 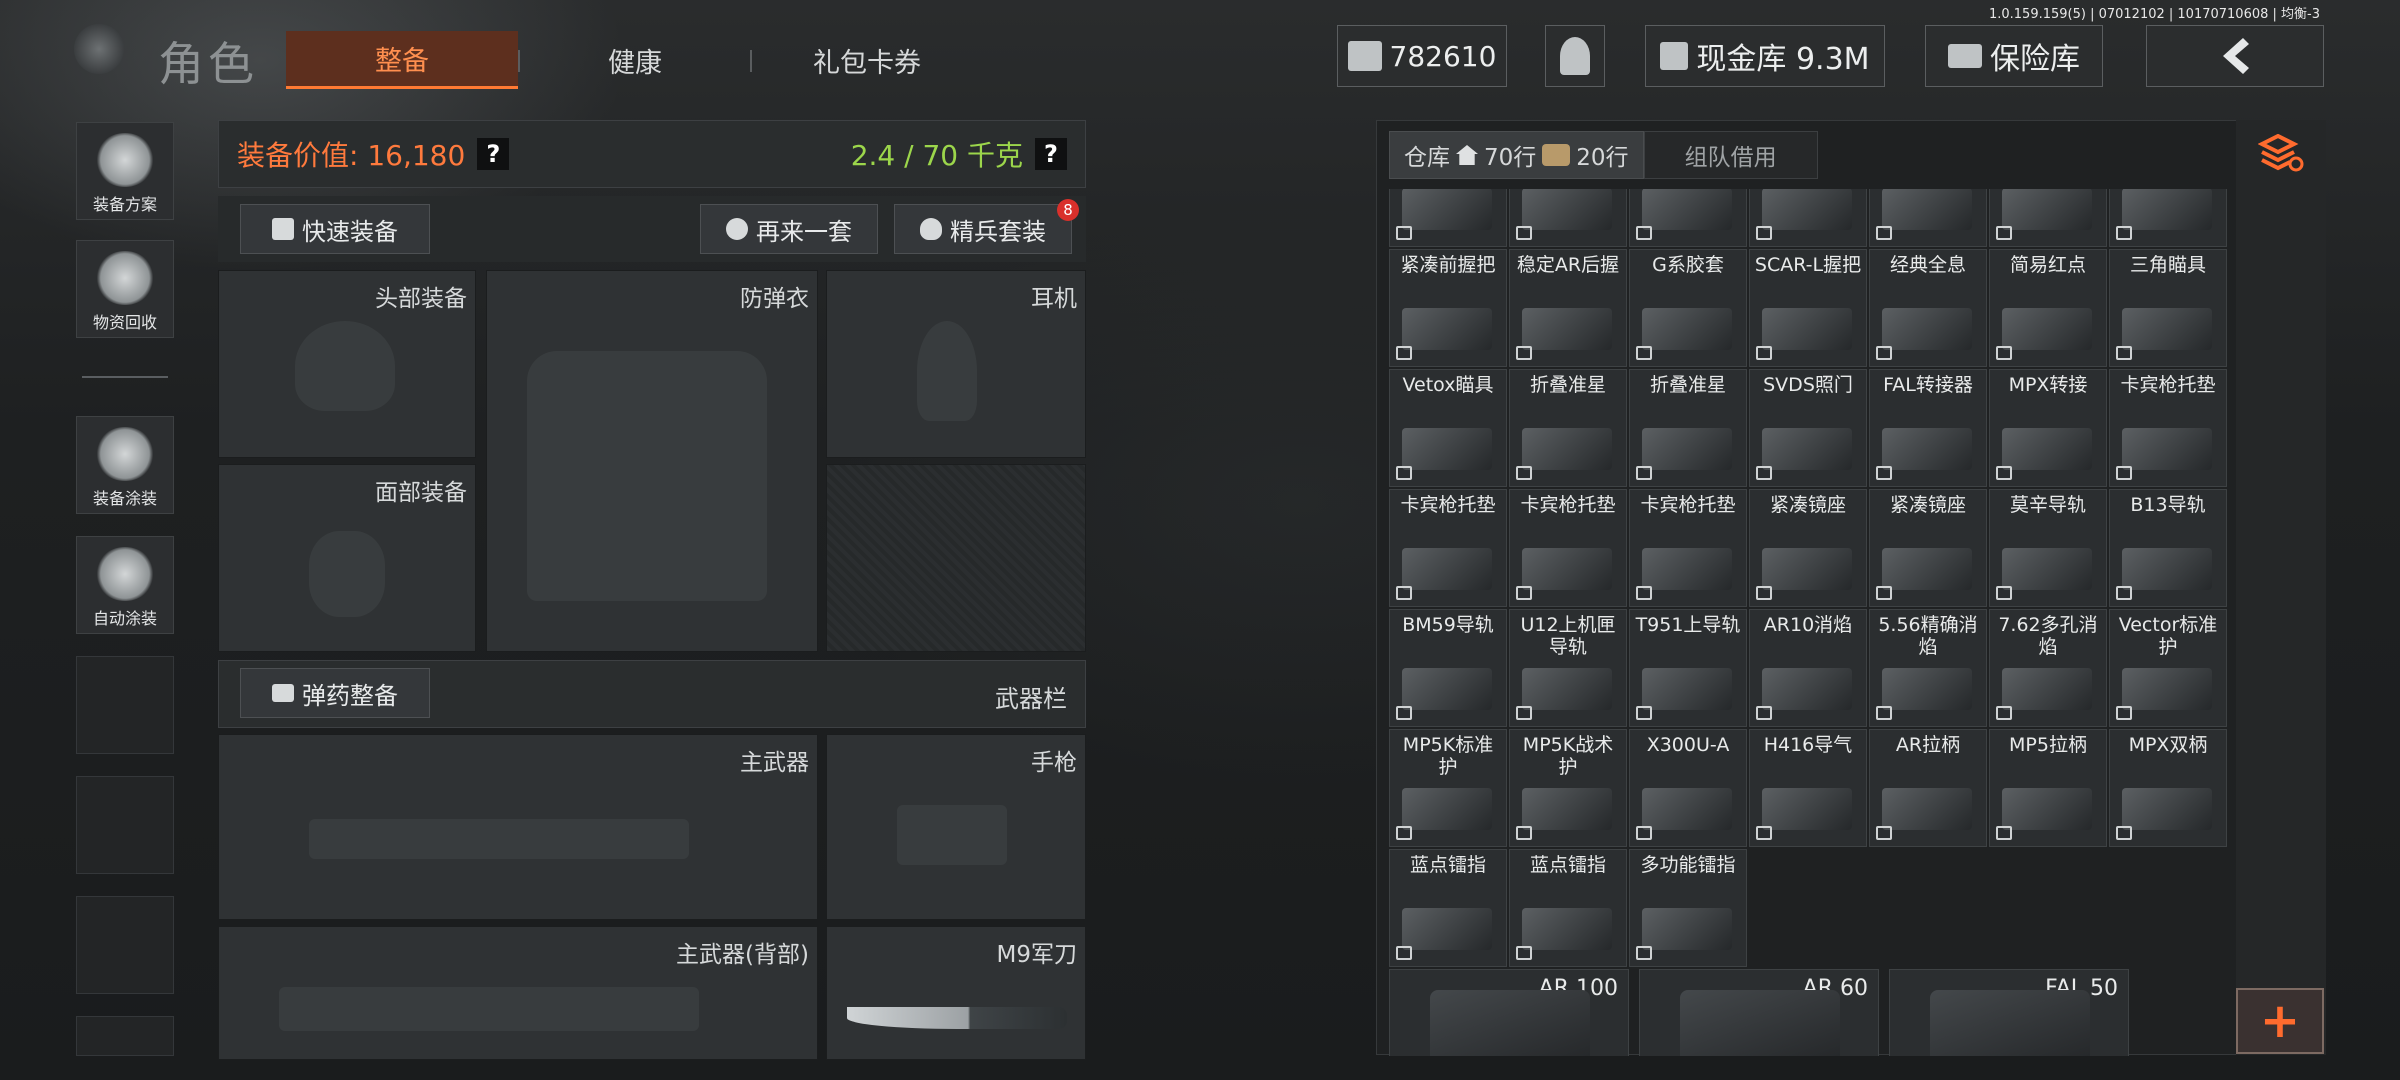 I want to click on tab-prepare: 整备, so click(x=402, y=60).